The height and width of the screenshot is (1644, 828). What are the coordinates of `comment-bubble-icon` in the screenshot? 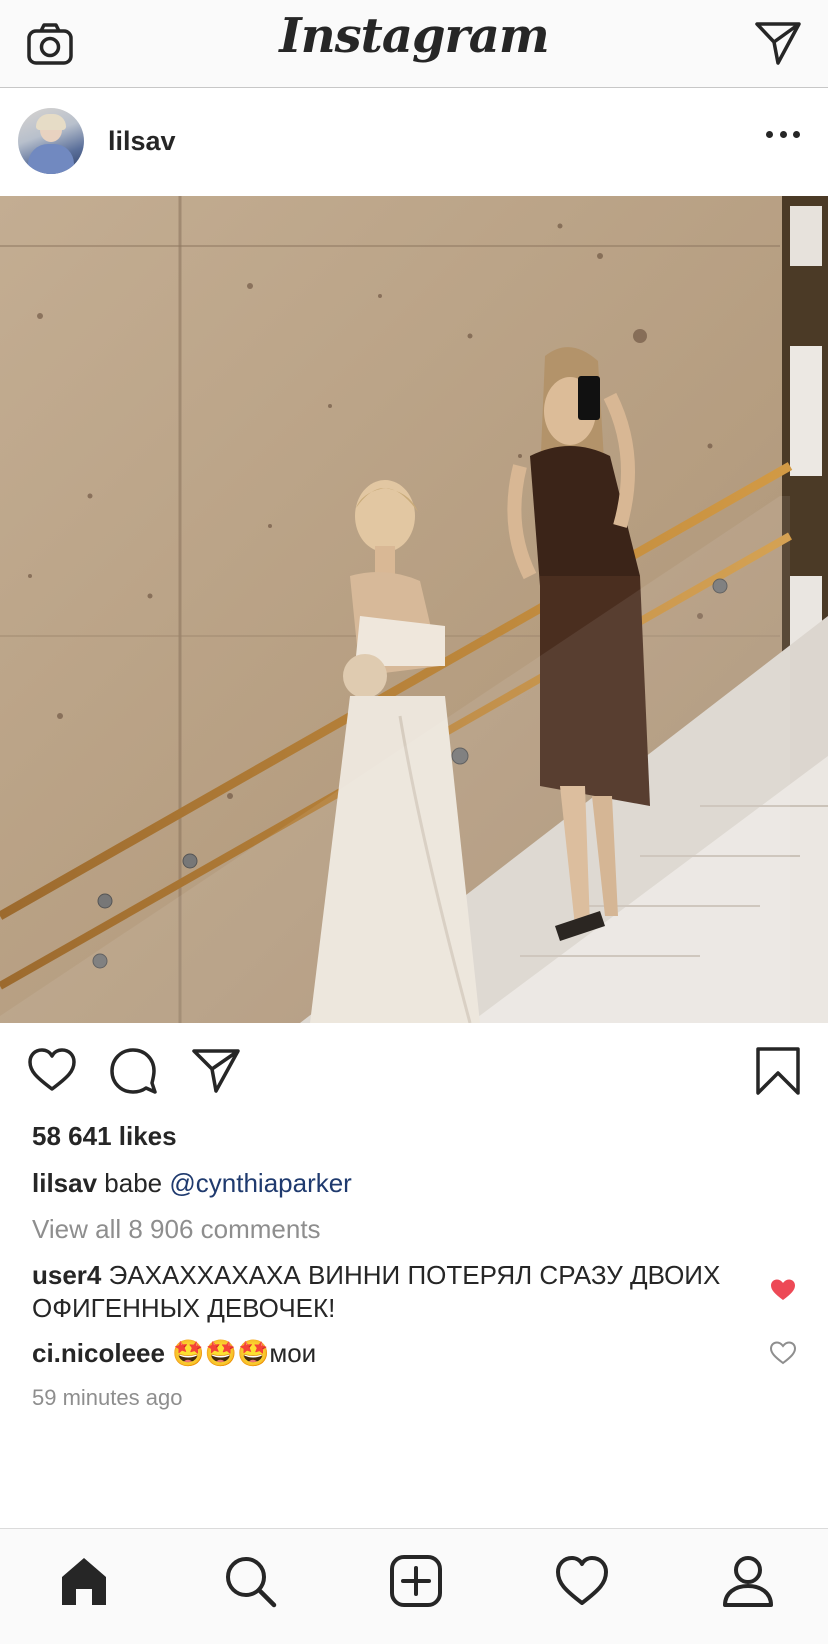 It's located at (134, 1071).